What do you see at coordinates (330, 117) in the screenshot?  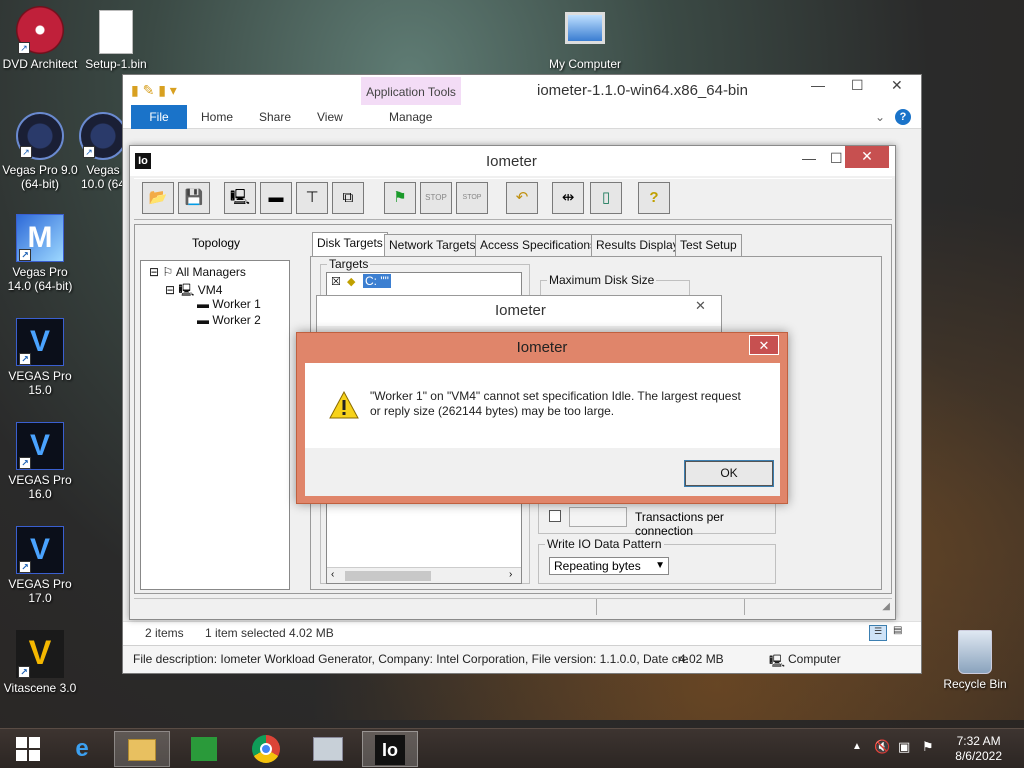 I see `ribbon-tab-view: View` at bounding box center [330, 117].